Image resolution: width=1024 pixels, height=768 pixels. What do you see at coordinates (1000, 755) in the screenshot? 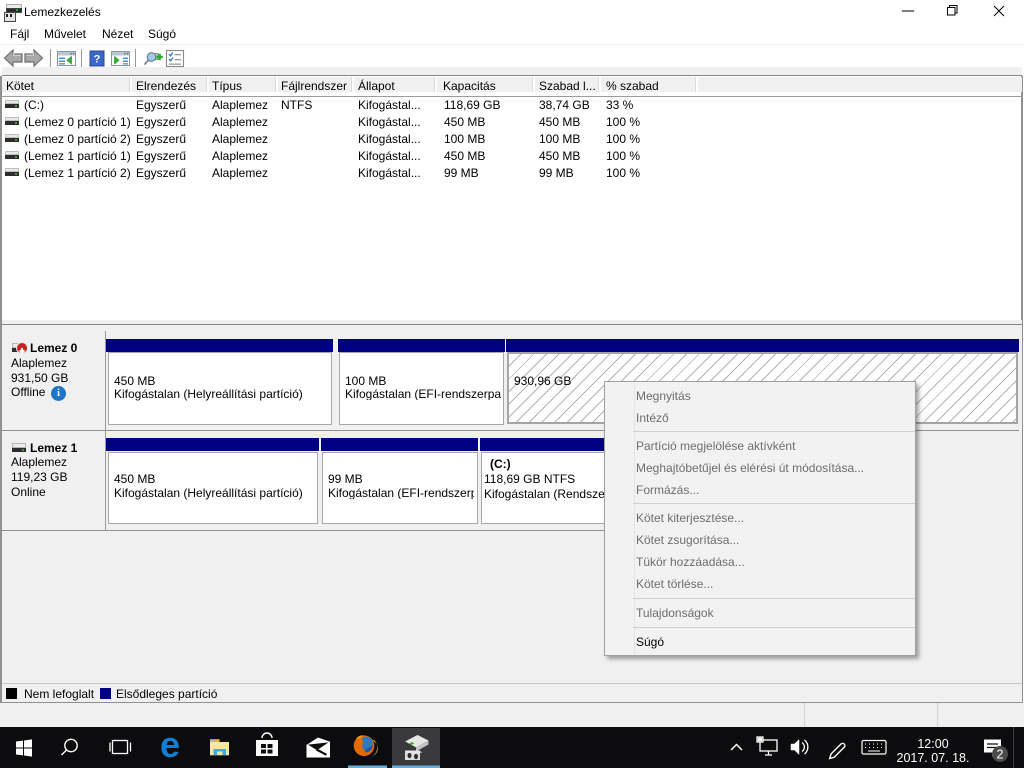
I see `svg-text: 2` at bounding box center [1000, 755].